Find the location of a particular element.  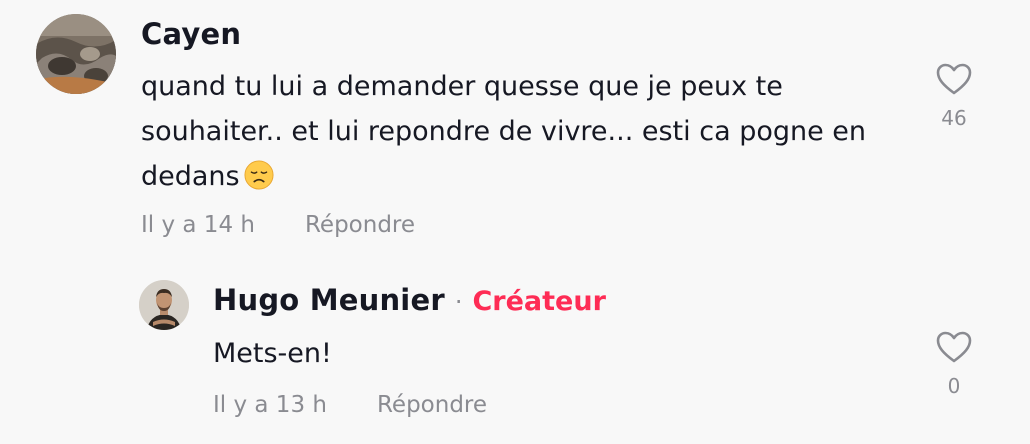

reply-header: Hugo Meunier · Créateur is located at coordinates (409, 300).